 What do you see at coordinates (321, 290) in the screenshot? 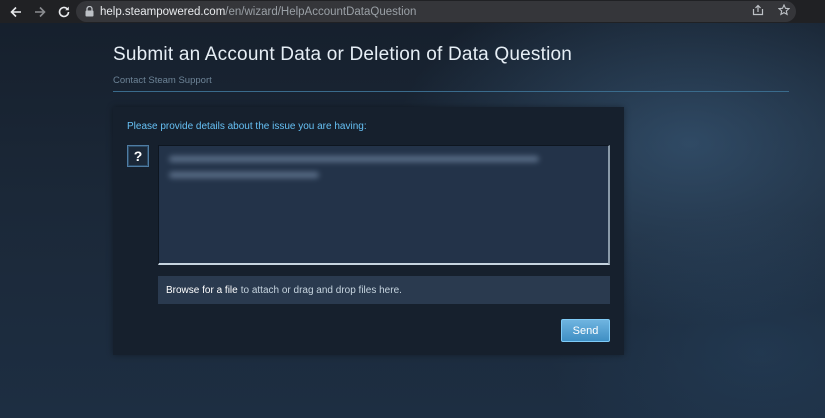
I see `attach-instructions: to attach or drag and drop files here.` at bounding box center [321, 290].